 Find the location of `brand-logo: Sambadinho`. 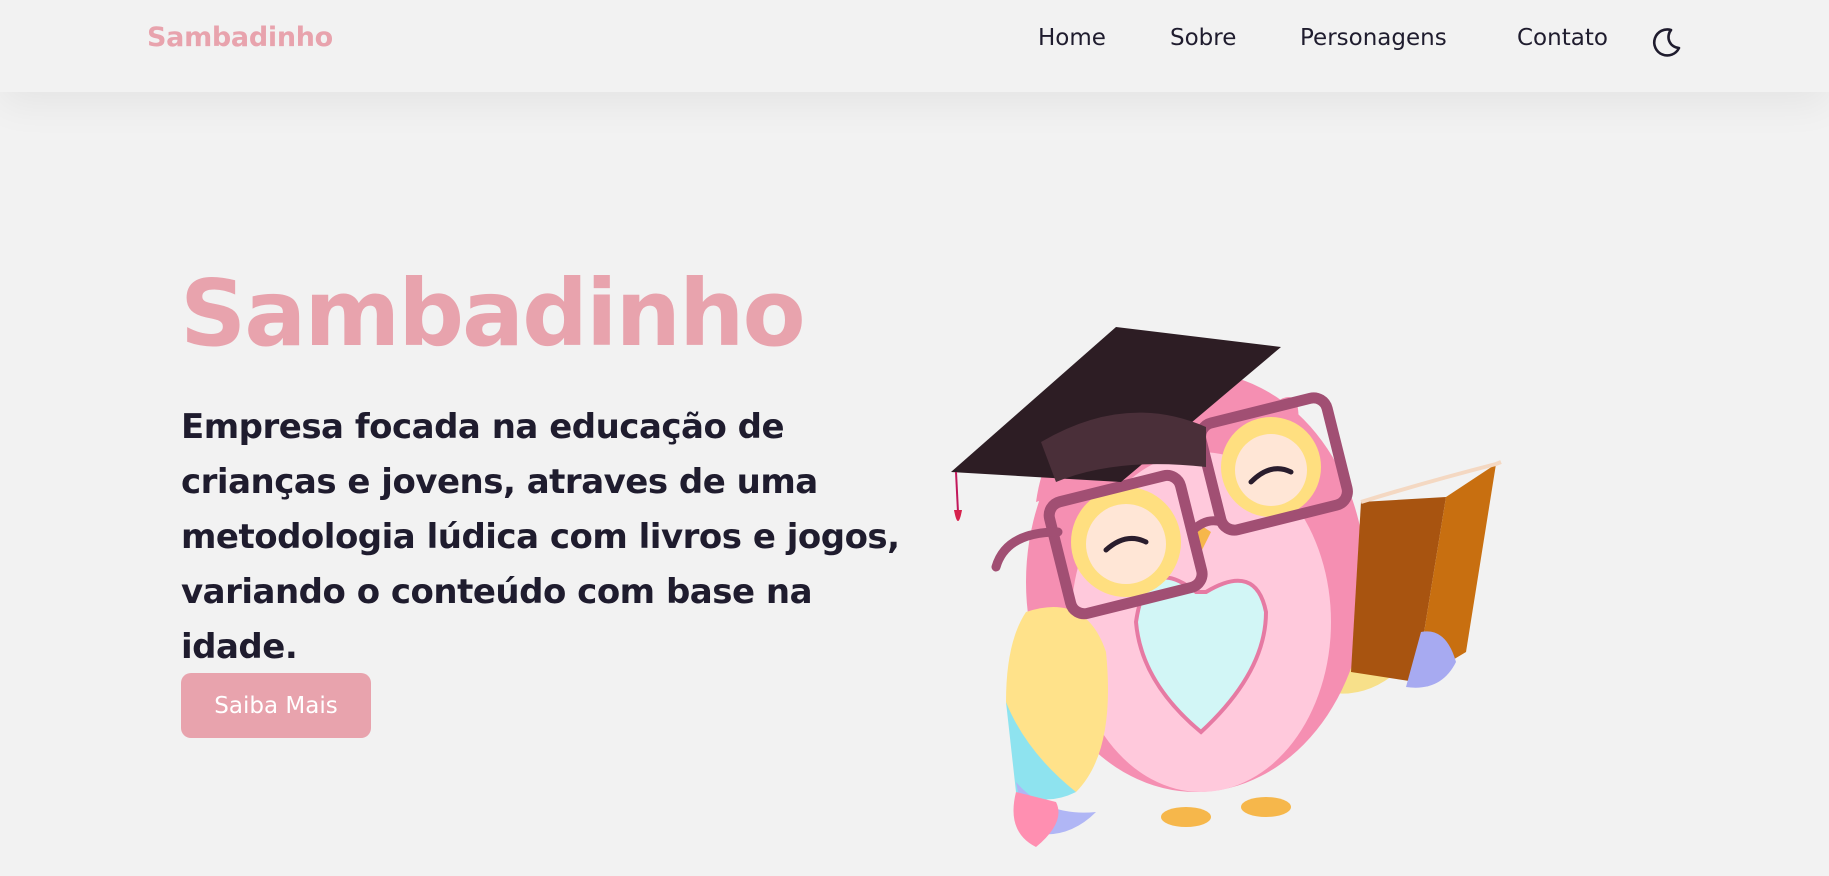

brand-logo: Sambadinho is located at coordinates (240, 37).